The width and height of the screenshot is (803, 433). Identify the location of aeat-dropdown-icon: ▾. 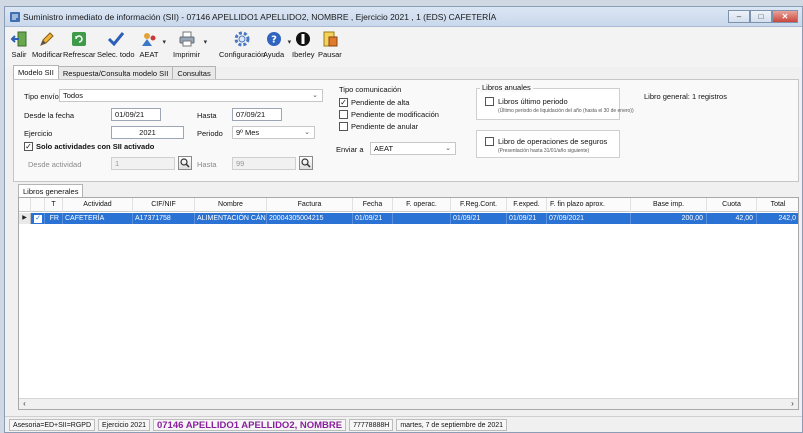
(164, 42).